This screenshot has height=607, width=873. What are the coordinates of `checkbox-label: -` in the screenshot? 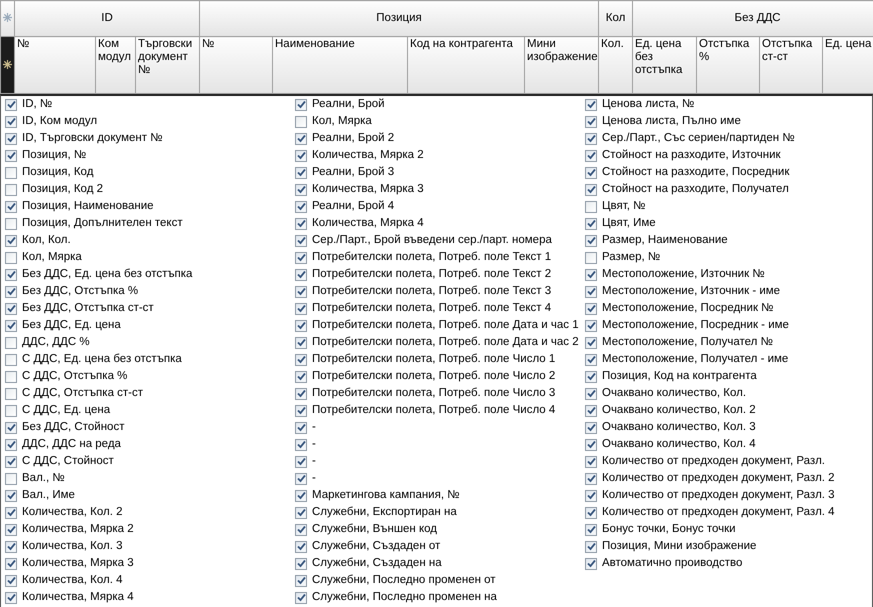 It's located at (314, 445).